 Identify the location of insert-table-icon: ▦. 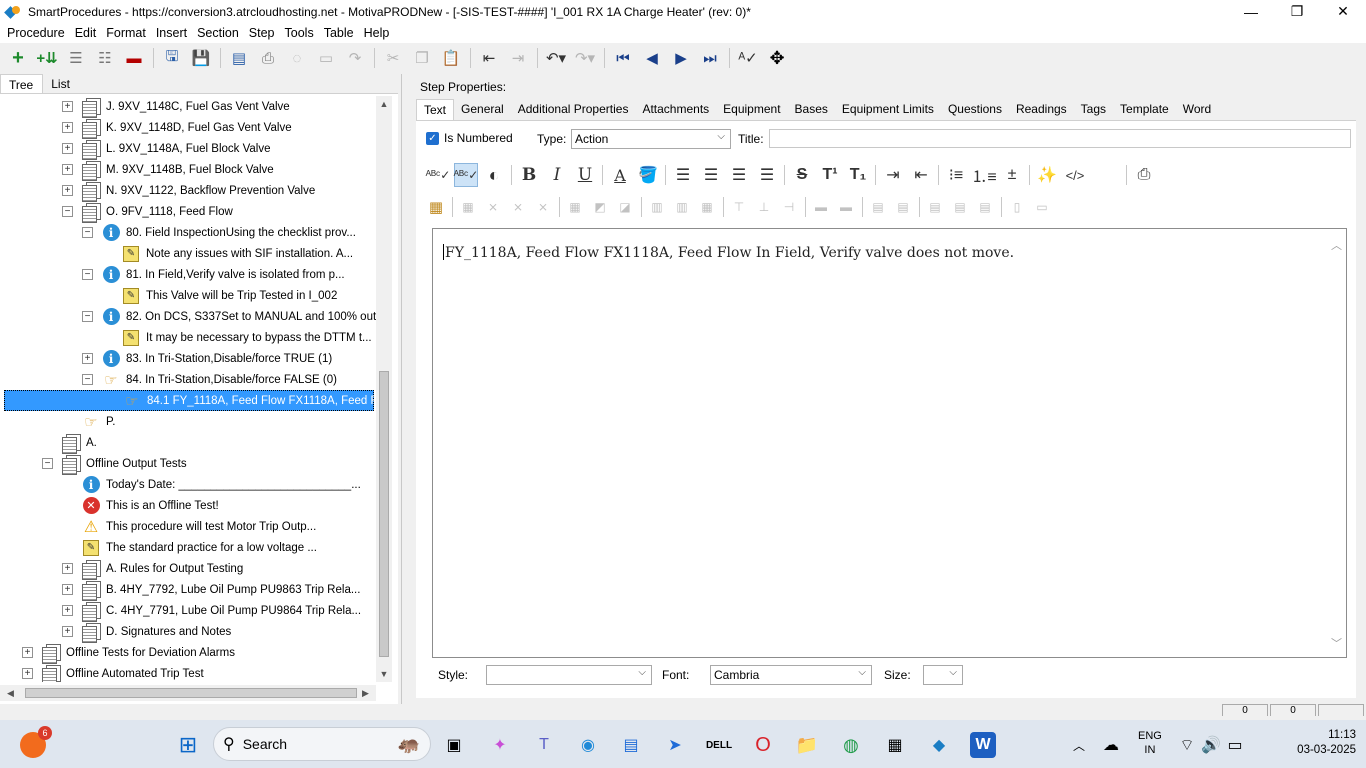
(436, 207).